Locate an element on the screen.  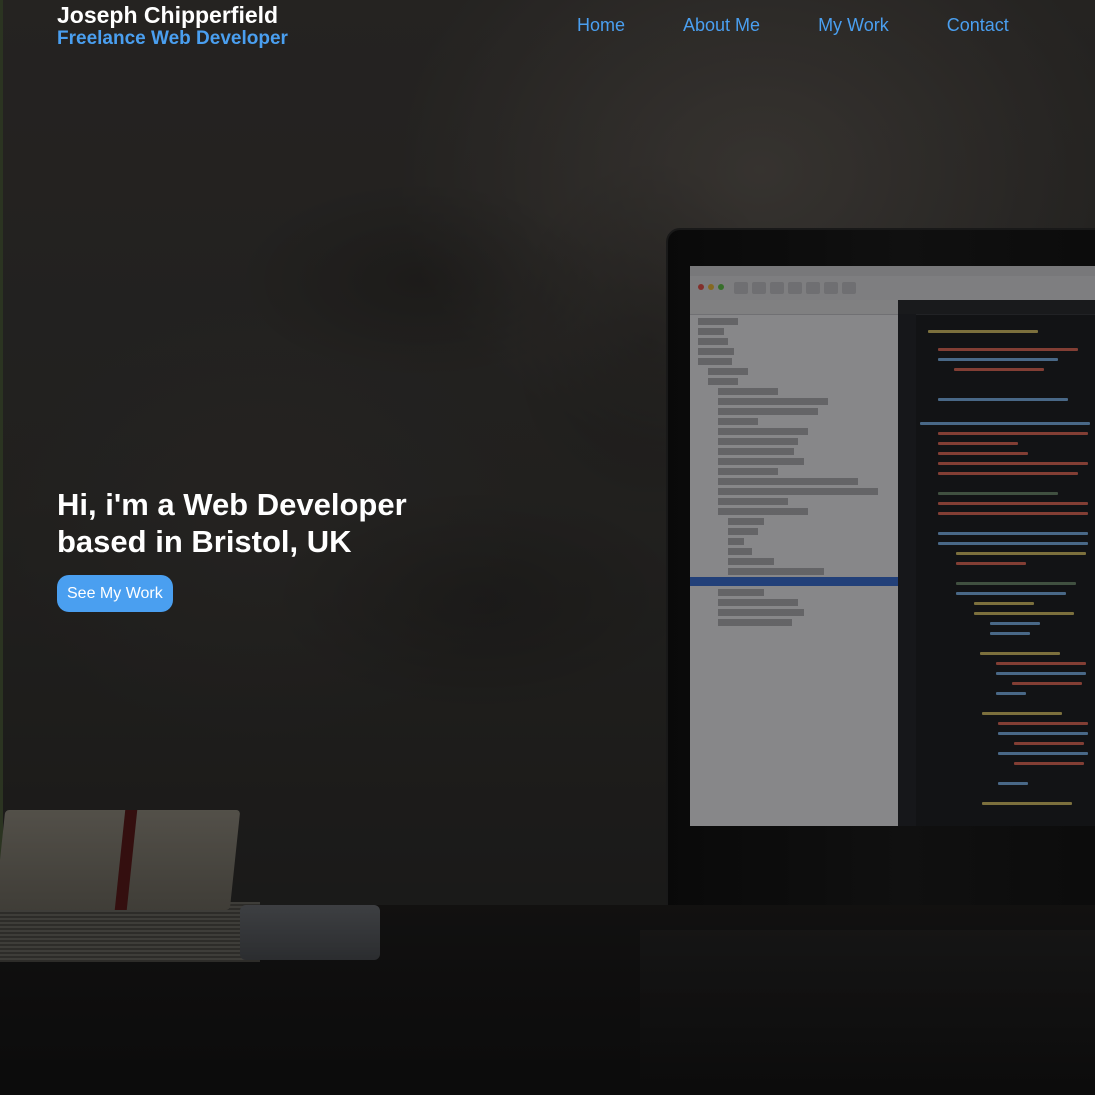
nav-link-about-me: About Me is located at coordinates (721, 25).